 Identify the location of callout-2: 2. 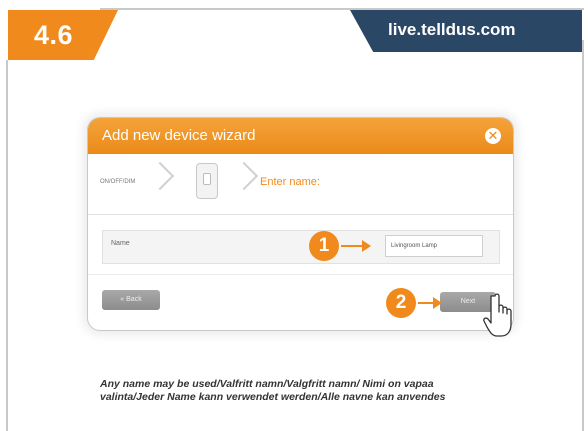
(401, 303).